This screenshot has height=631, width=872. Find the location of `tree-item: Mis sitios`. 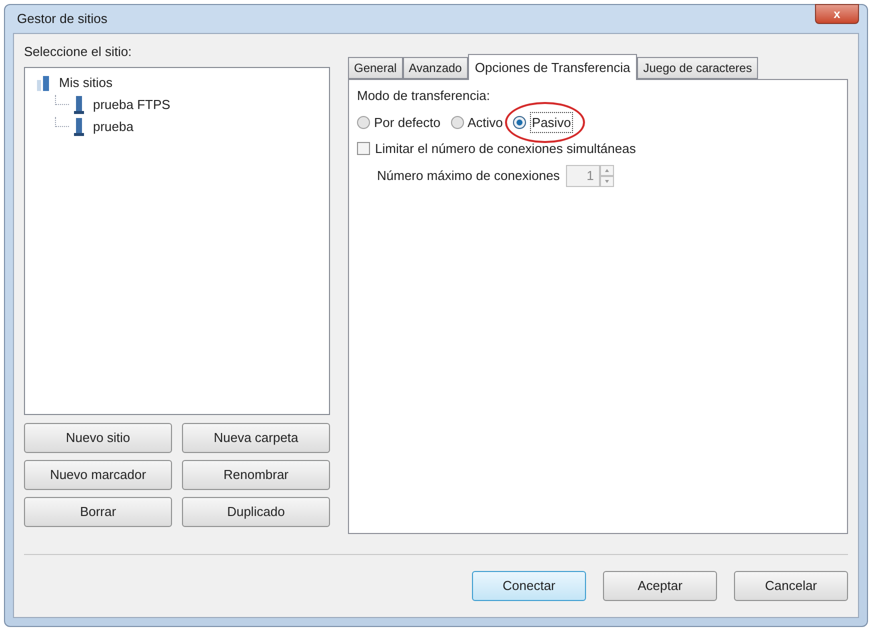

tree-item: Mis sitios is located at coordinates (85, 82).